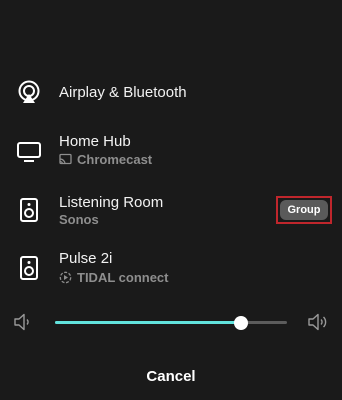 This screenshot has height=400, width=342. I want to click on device-name: Listening Room, so click(111, 202).